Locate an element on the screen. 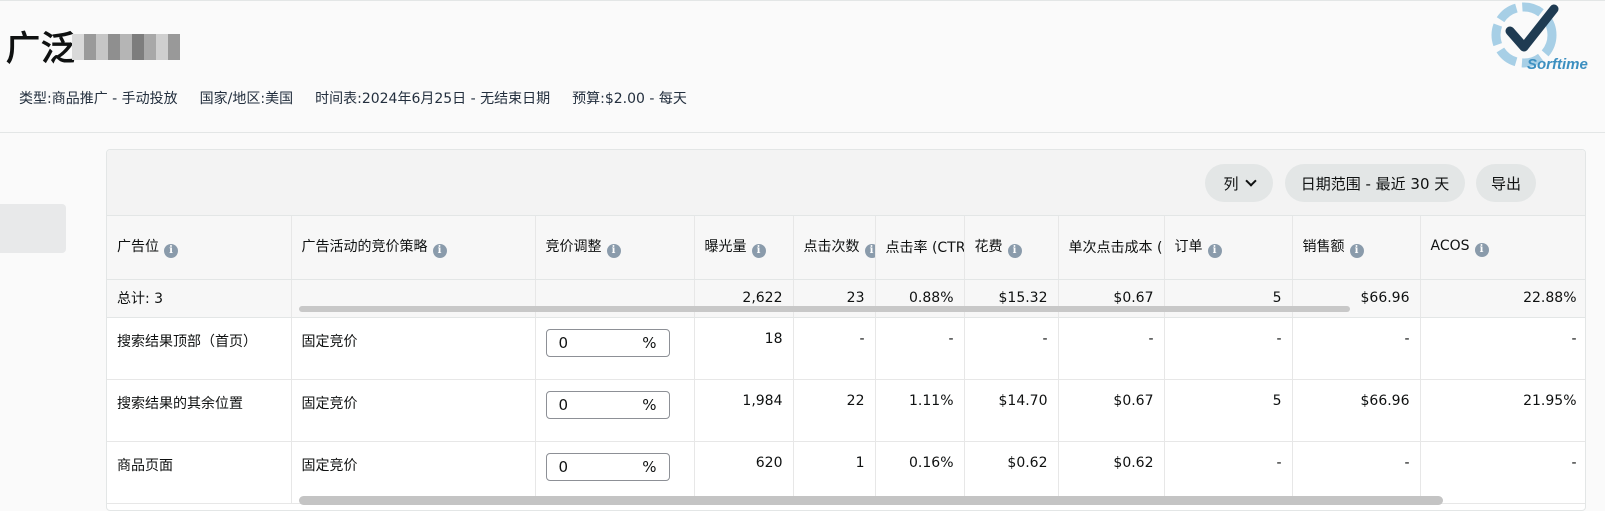 The height and width of the screenshot is (511, 1605). logo-text: Sorftime is located at coordinates (1557, 64).